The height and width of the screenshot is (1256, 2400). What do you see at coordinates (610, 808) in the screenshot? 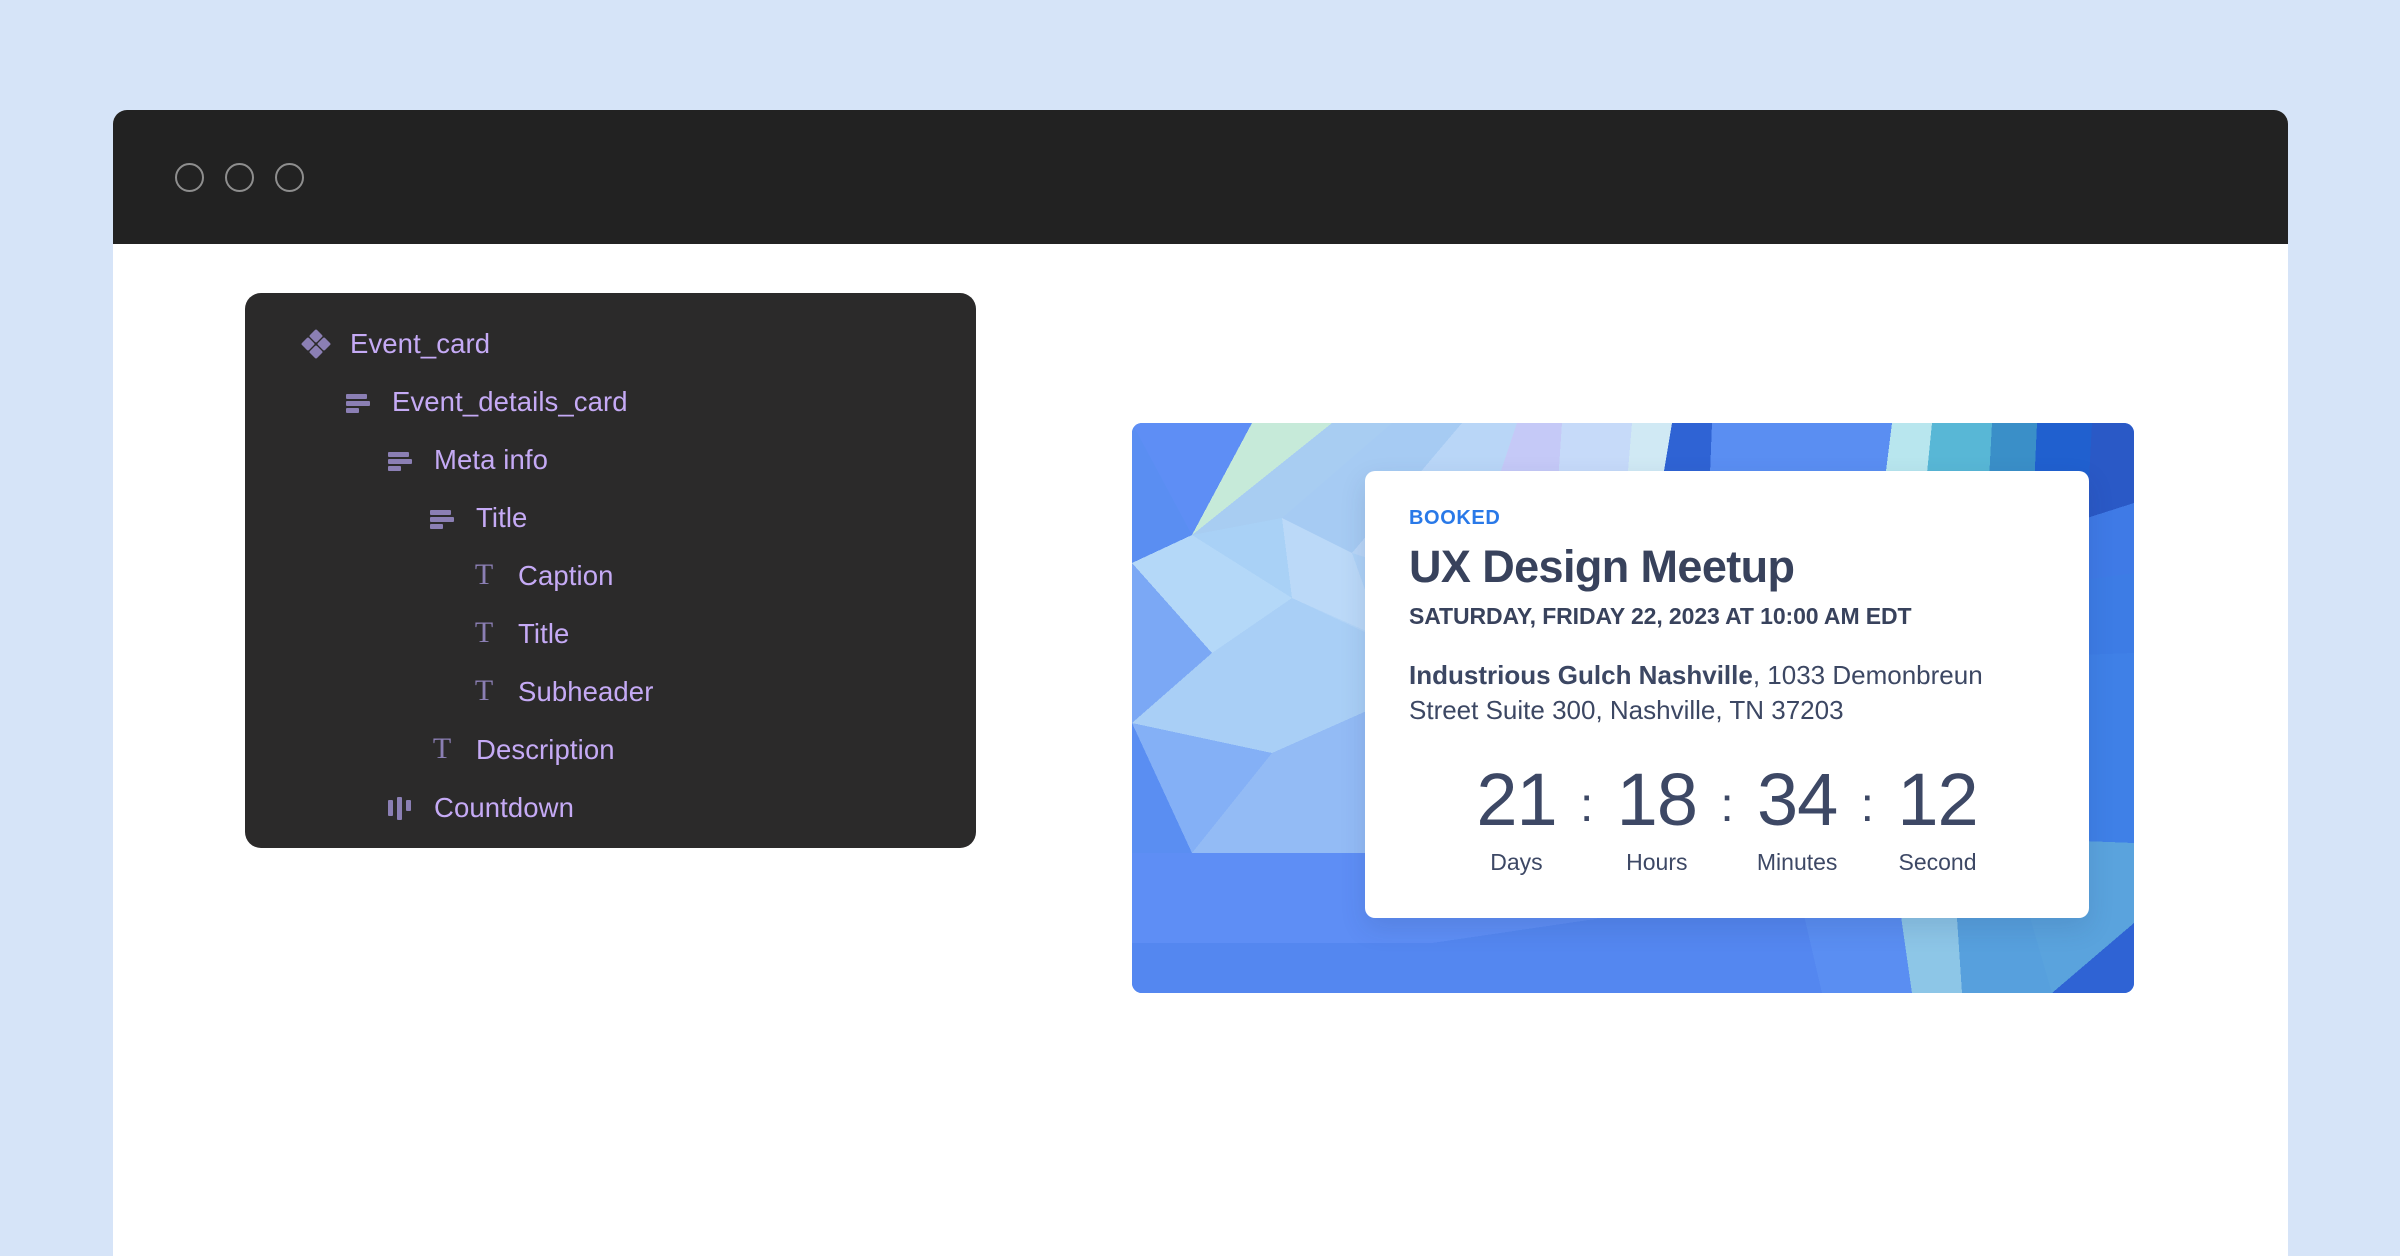
I see `layer-tree-row: Countdown` at bounding box center [610, 808].